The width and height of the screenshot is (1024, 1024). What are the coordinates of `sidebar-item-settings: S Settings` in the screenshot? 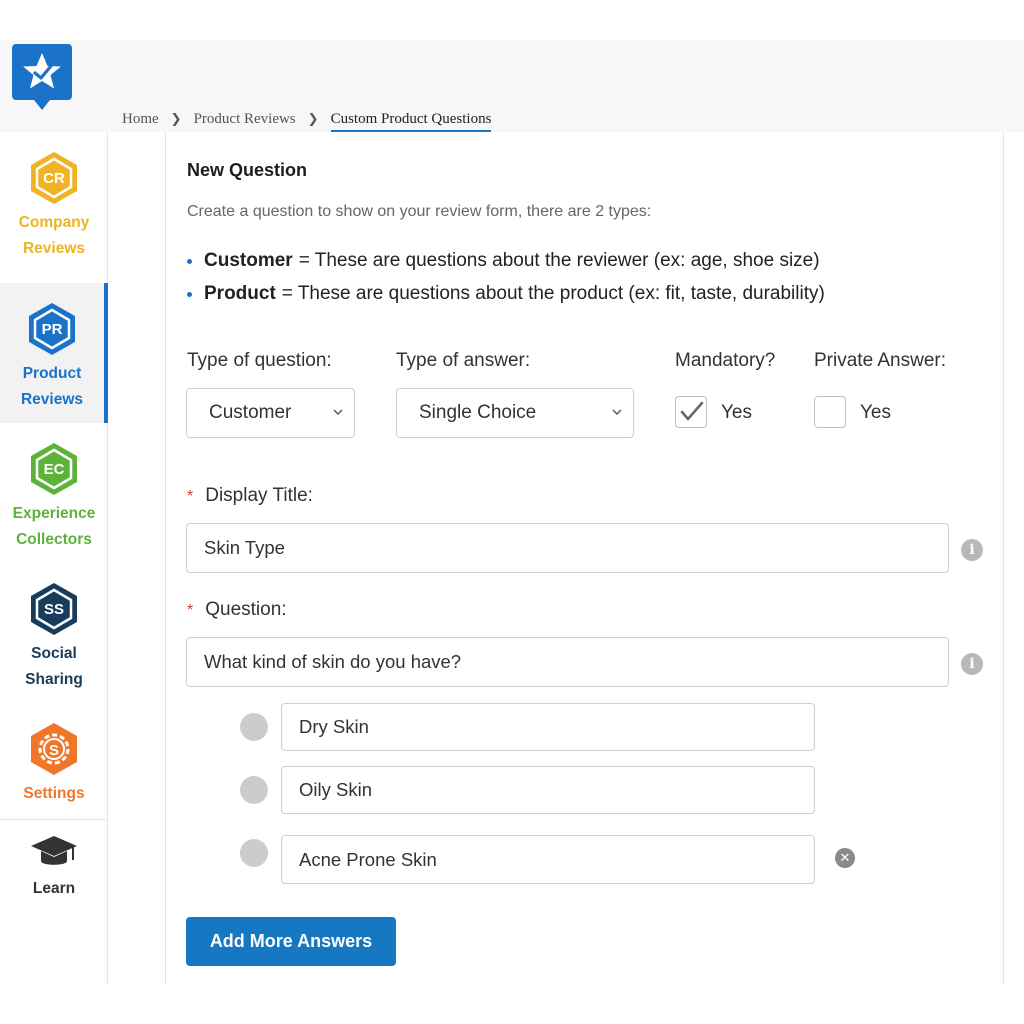 It's located at (54, 761).